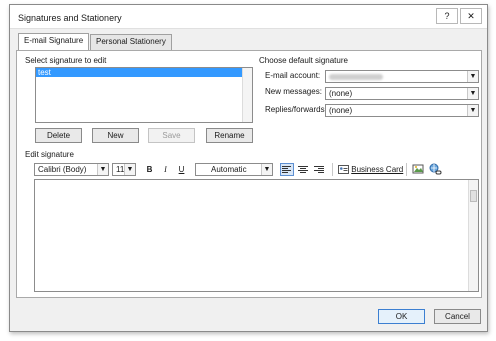  I want to click on italic-button: I, so click(165, 169).